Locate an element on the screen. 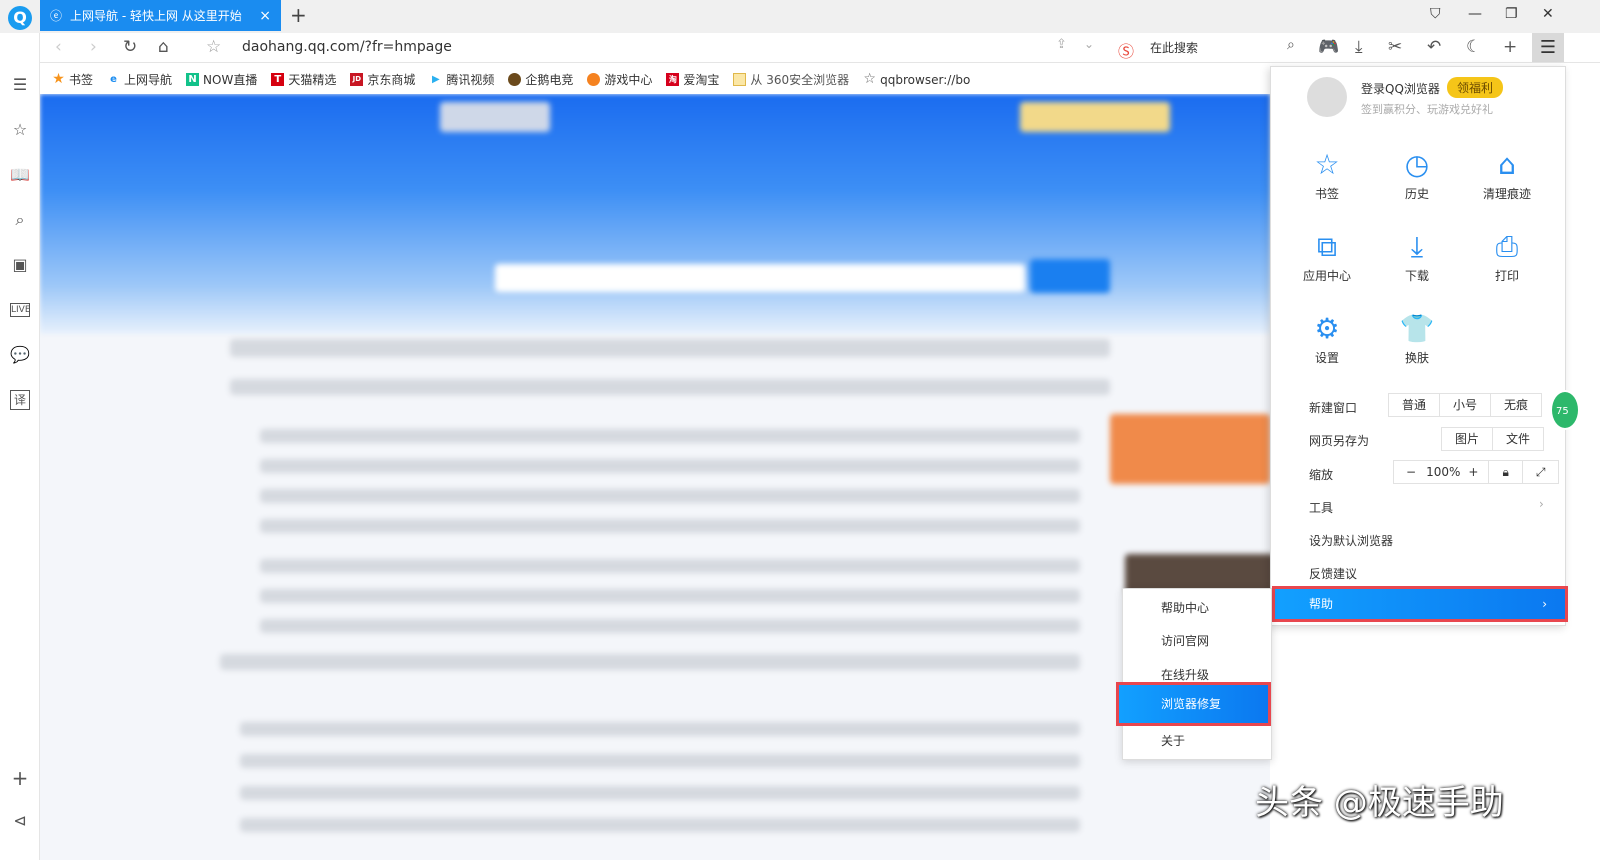 This screenshot has height=860, width=1600. collapse-icon: ⊲ is located at coordinates (20, 821).